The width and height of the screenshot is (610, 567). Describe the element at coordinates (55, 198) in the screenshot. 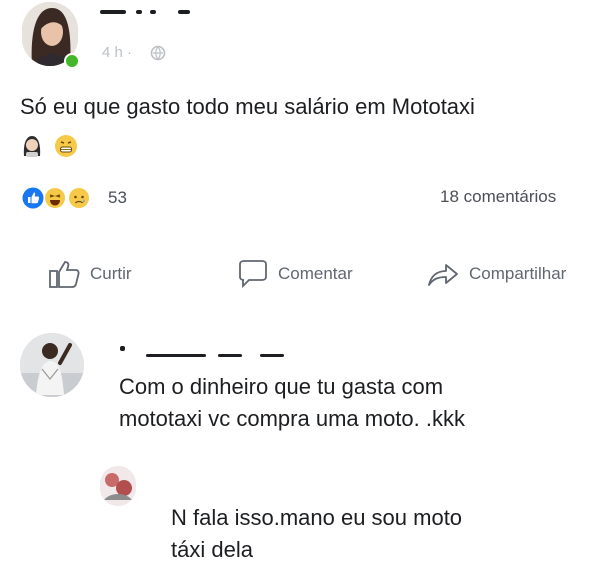

I see `haha-icon` at that location.